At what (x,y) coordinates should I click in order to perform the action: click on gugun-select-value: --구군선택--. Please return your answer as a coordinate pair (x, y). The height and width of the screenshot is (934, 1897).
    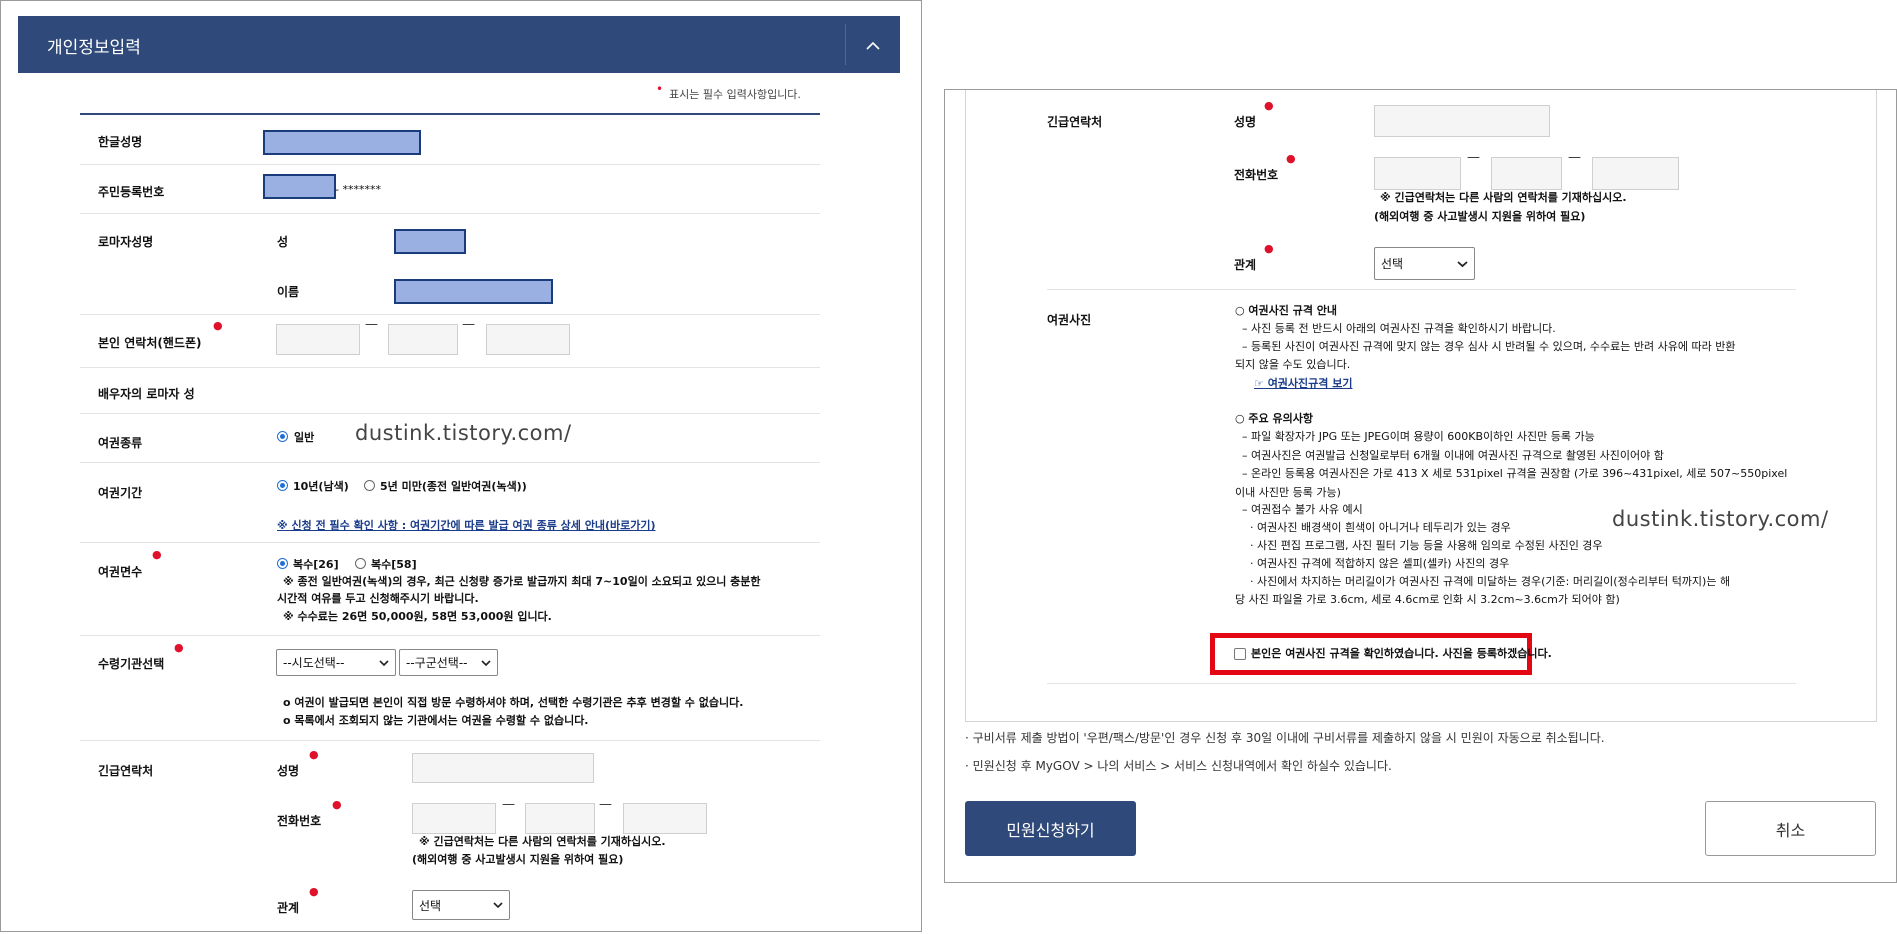
    Looking at the image, I should click on (437, 663).